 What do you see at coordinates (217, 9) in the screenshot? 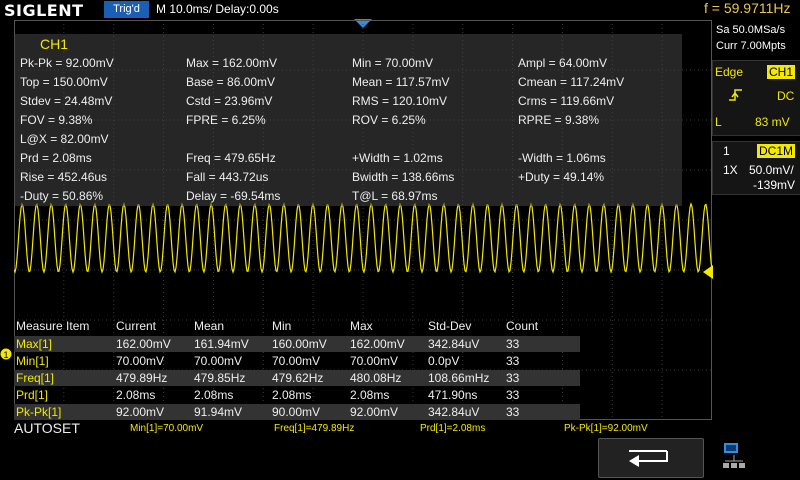
I see `timebase-readout: M 10.0ms/ Delay:0.00s` at bounding box center [217, 9].